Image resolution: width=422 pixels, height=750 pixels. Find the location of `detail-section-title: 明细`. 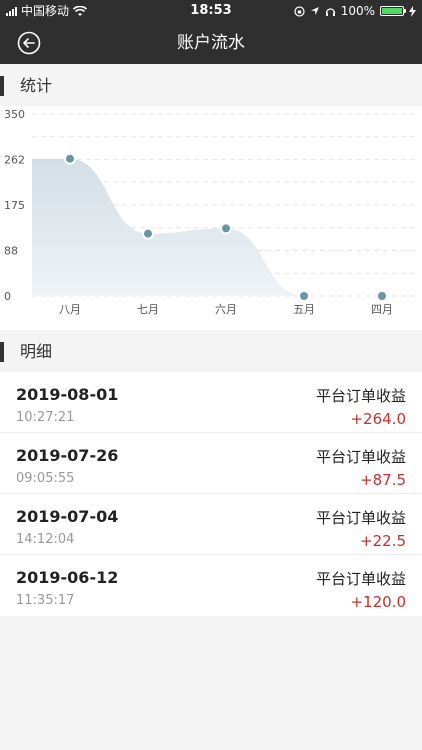

detail-section-title: 明细 is located at coordinates (36, 351).